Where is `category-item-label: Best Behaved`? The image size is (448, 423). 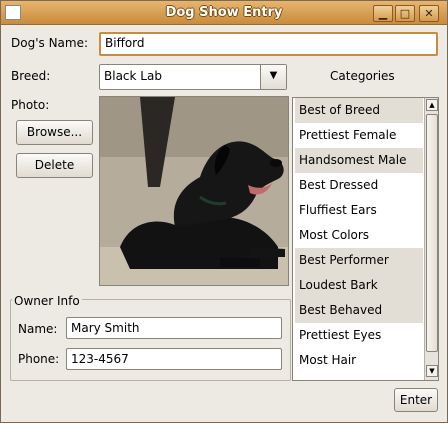 category-item-label: Best Behaved is located at coordinates (341, 310).